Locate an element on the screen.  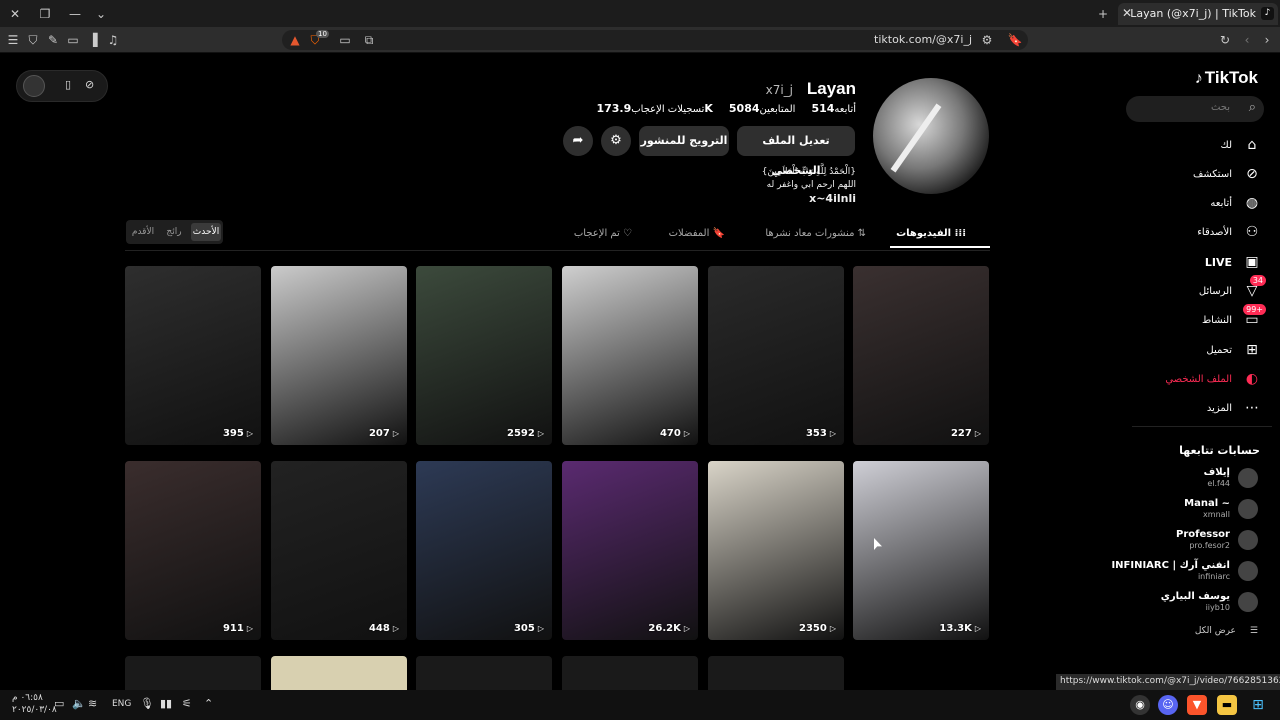
battery-icon: ▭ is located at coordinates (59, 703).